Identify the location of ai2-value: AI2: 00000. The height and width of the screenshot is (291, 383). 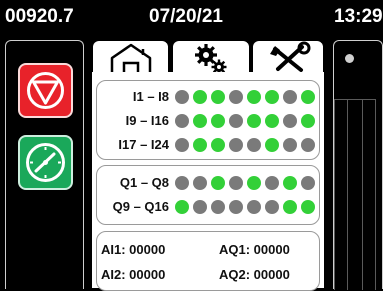
(133, 274).